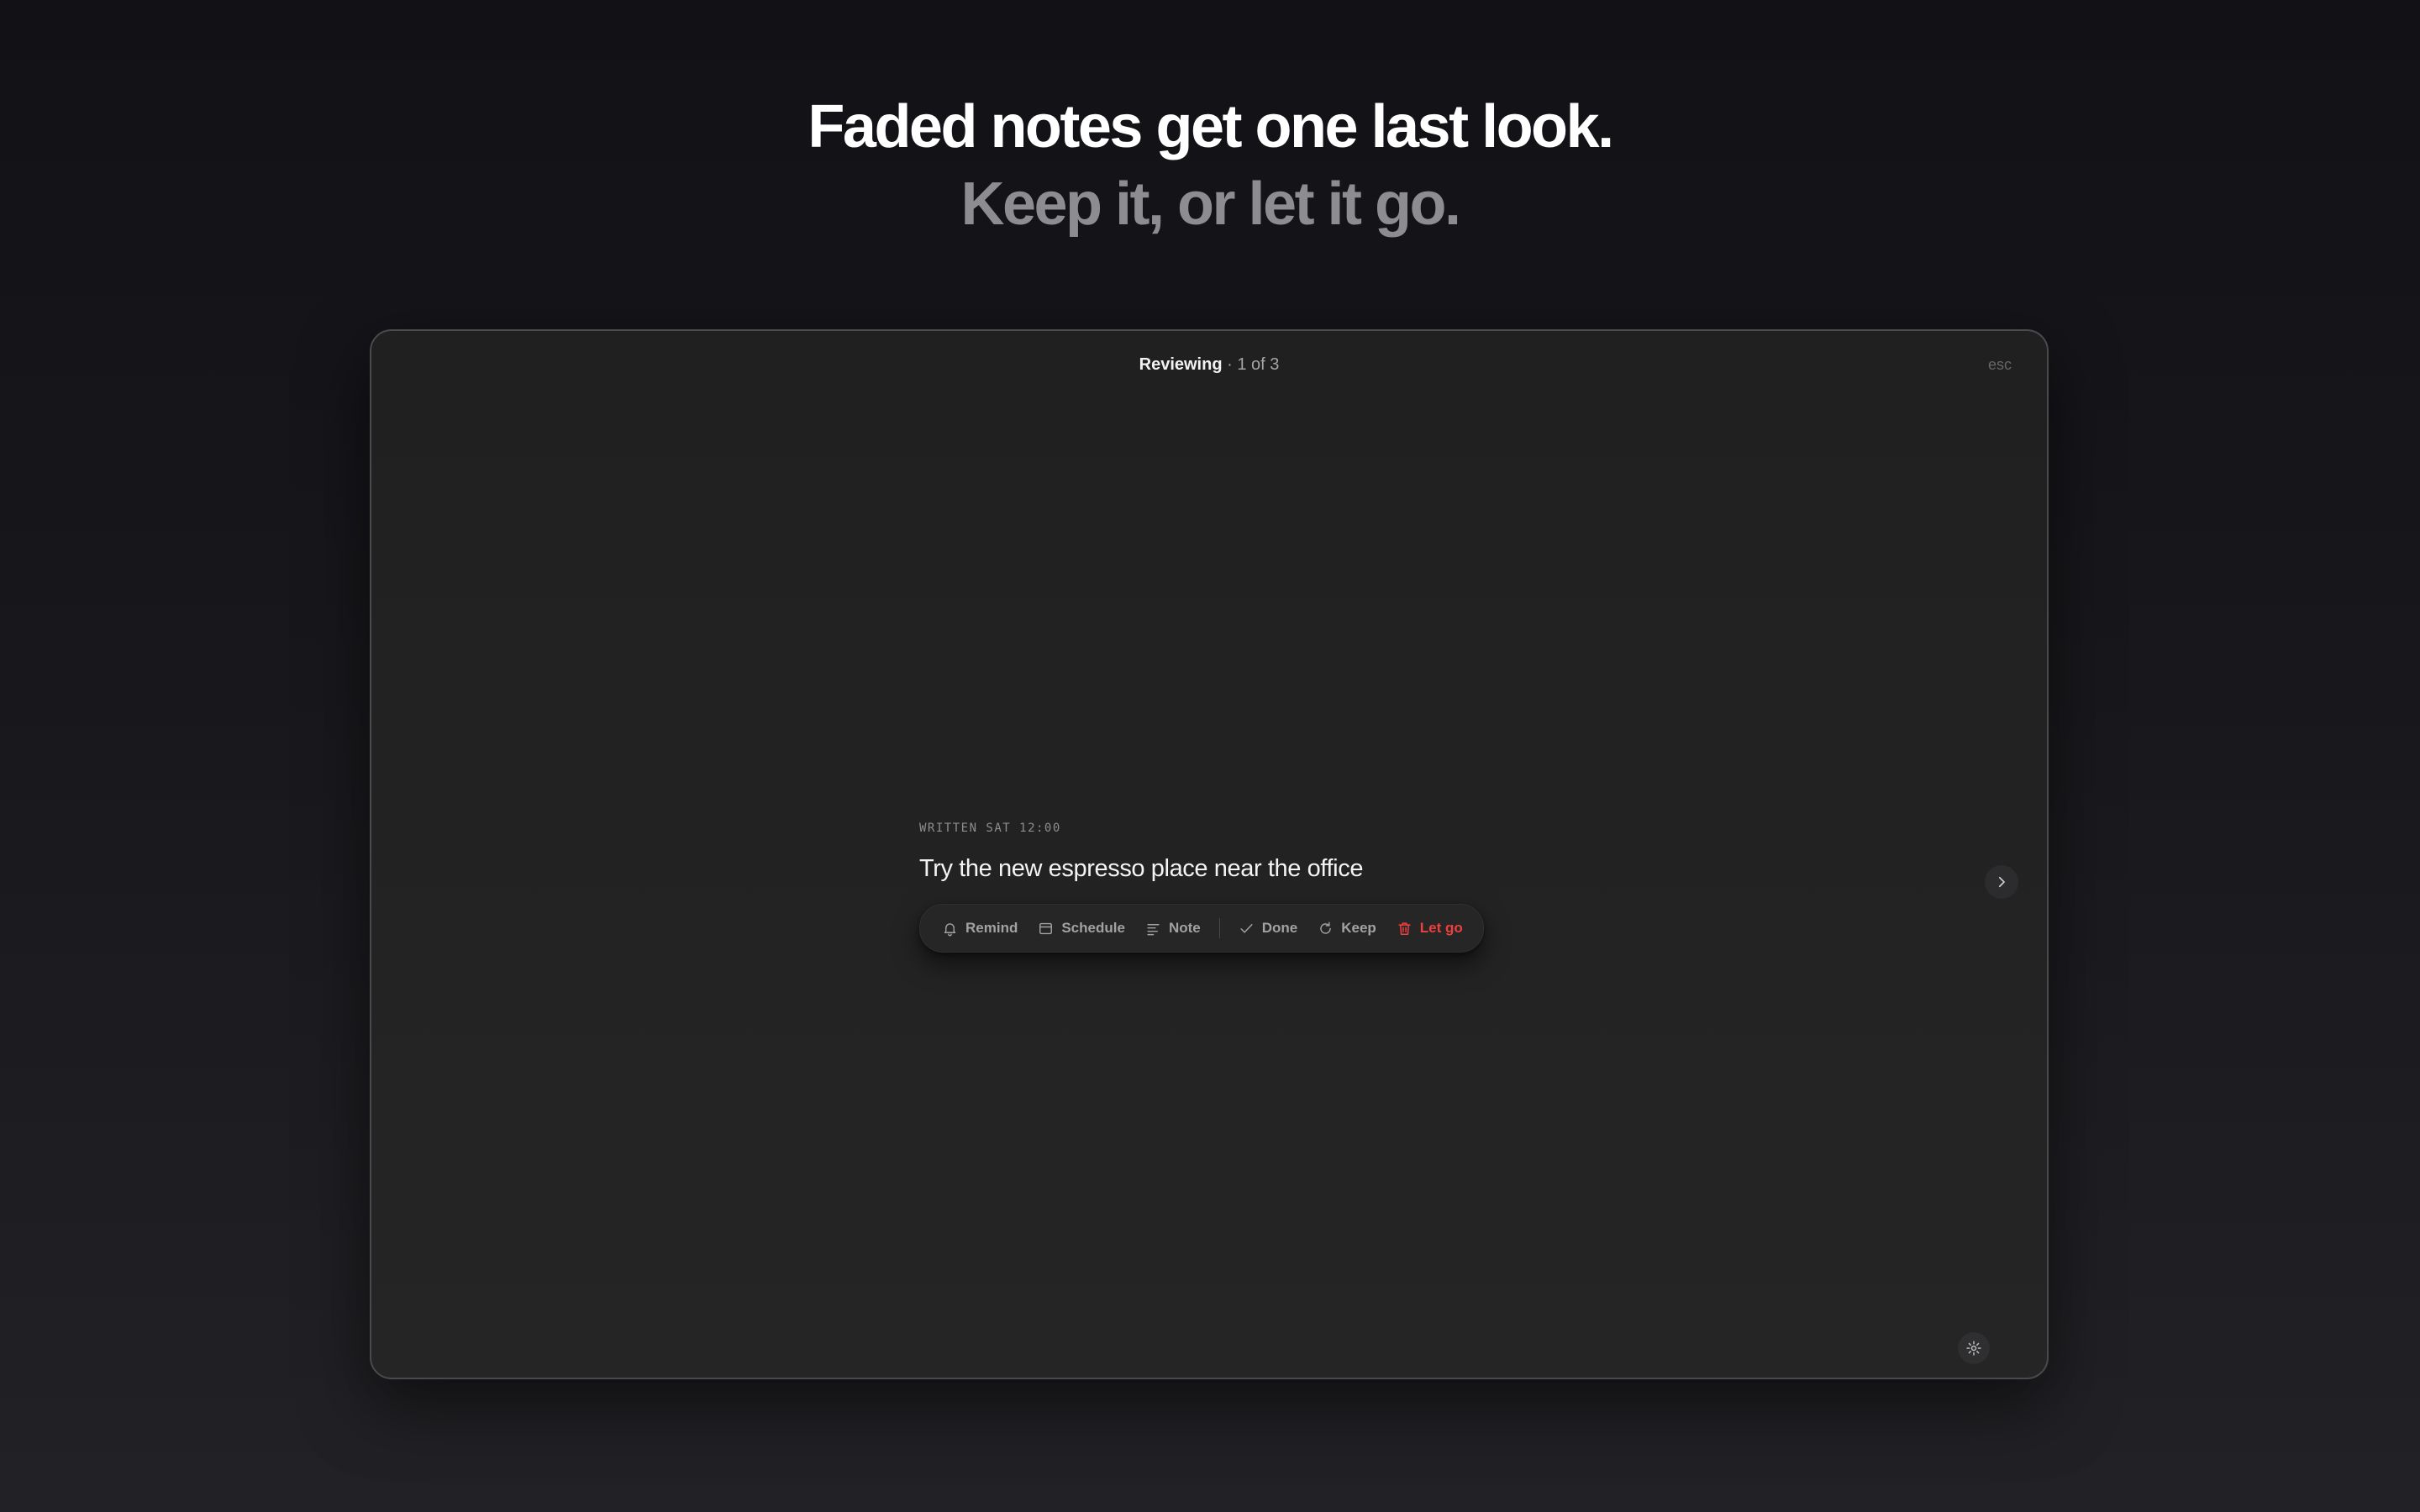 This screenshot has width=2420, height=1512. Describe the element at coordinates (2000, 364) in the screenshot. I see `esc-button: esc` at that location.